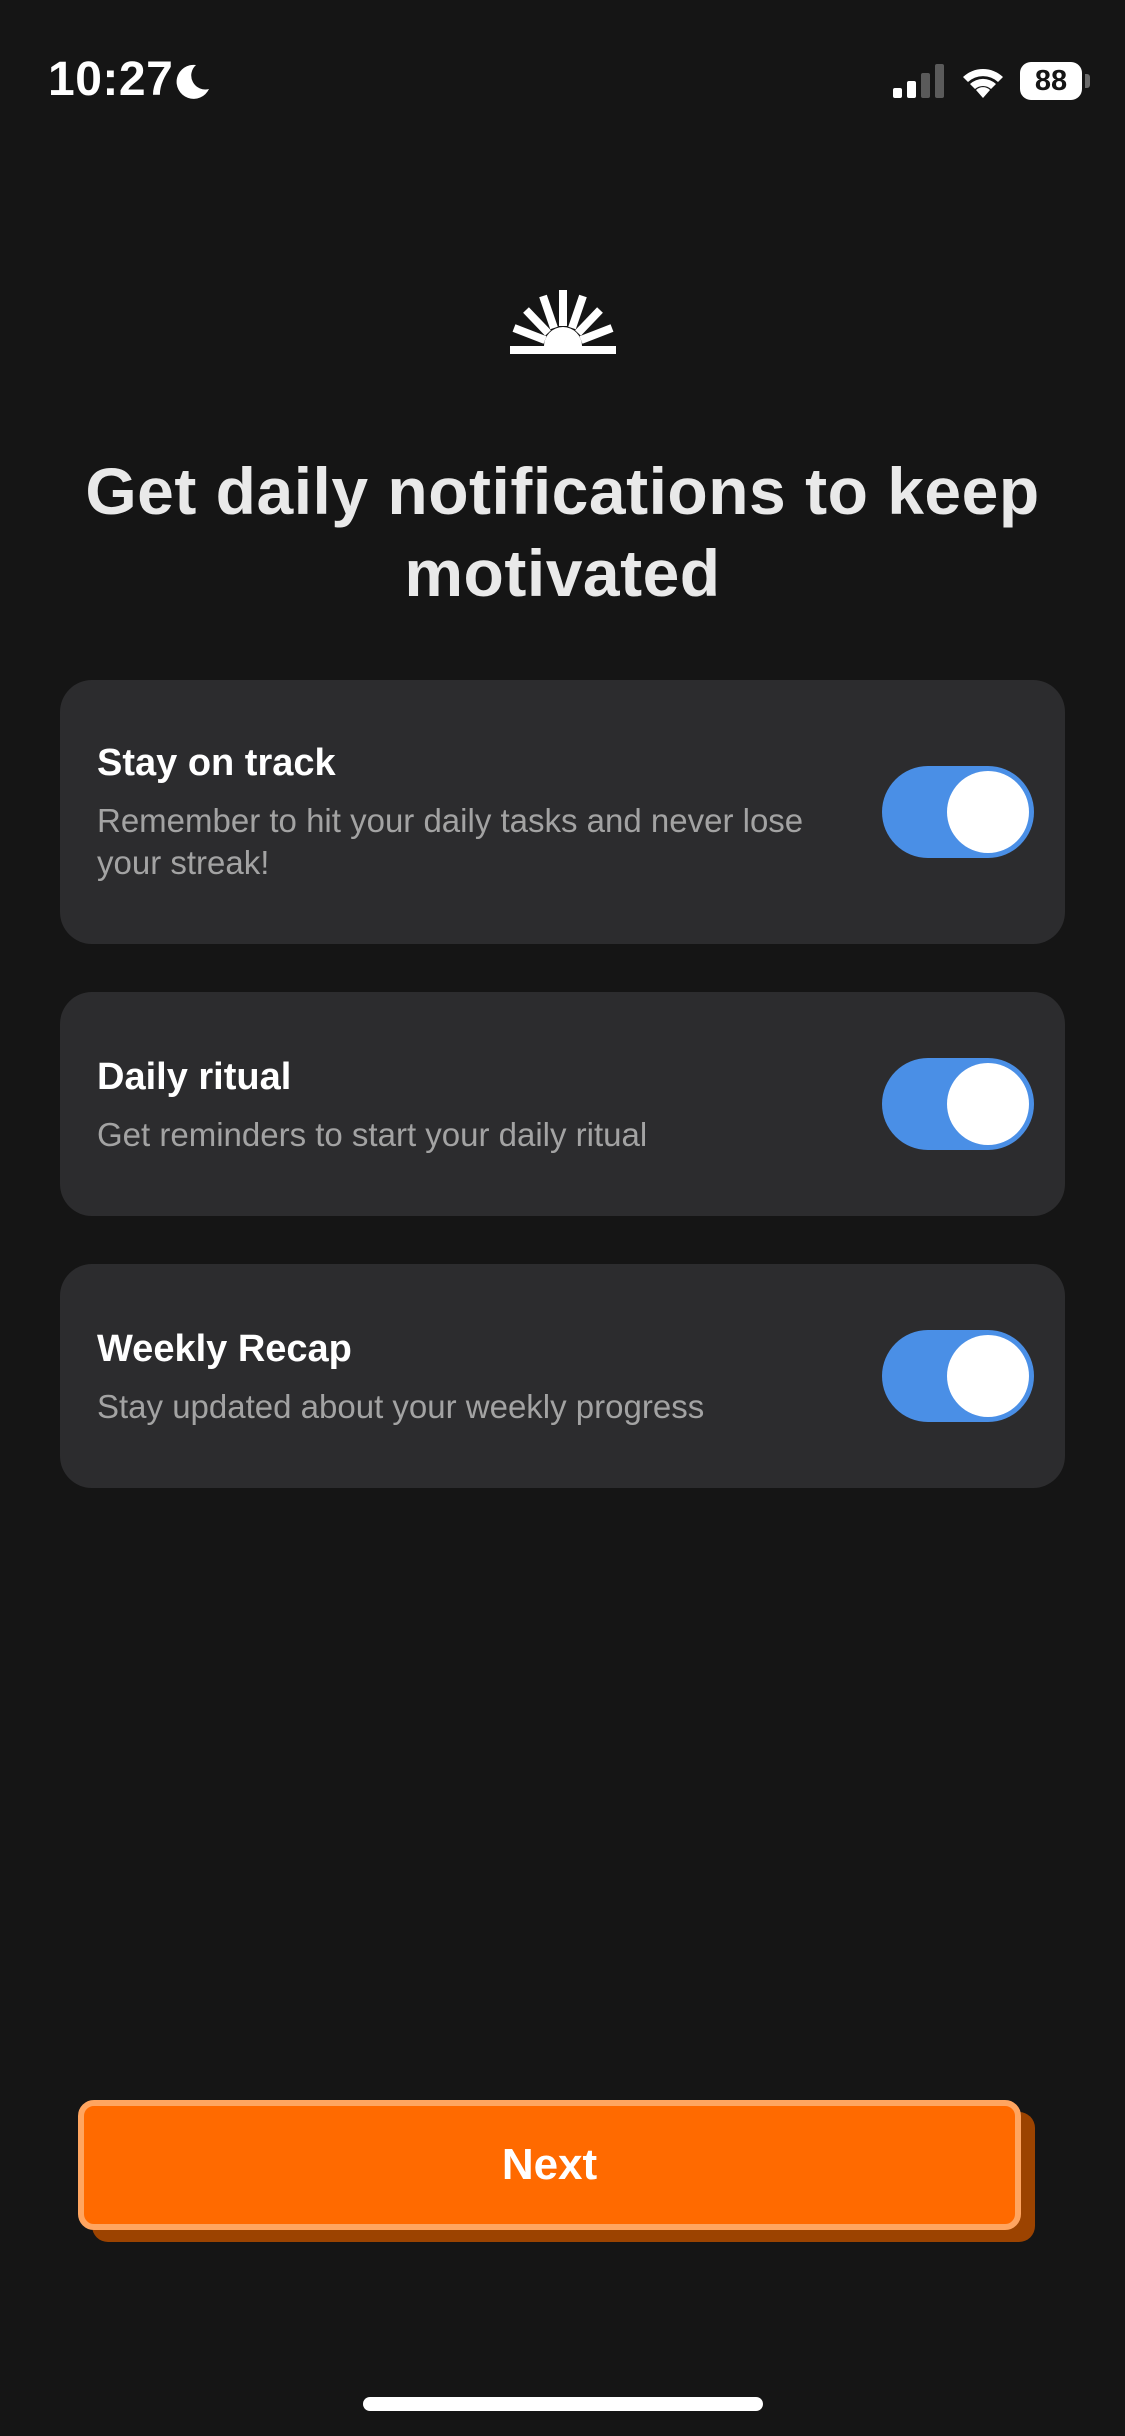 This screenshot has width=1125, height=2436. I want to click on battery-tip, so click(1087, 81).